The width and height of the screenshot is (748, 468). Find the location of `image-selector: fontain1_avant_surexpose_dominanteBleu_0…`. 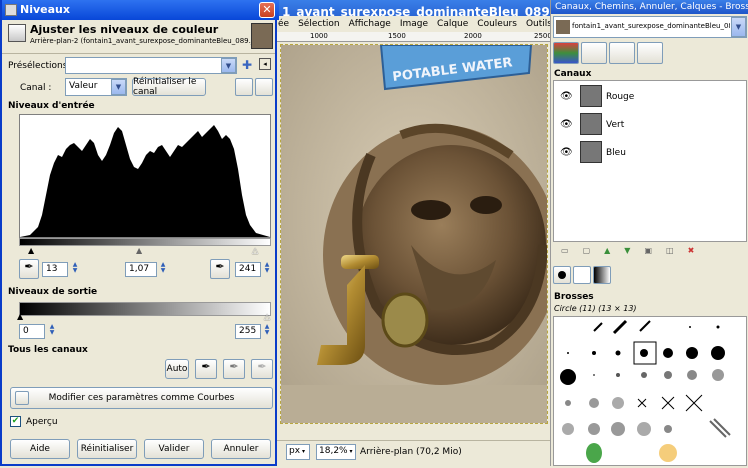

image-selector: fontain1_avant_surexpose_dominanteBleu_0… is located at coordinates (650, 27).